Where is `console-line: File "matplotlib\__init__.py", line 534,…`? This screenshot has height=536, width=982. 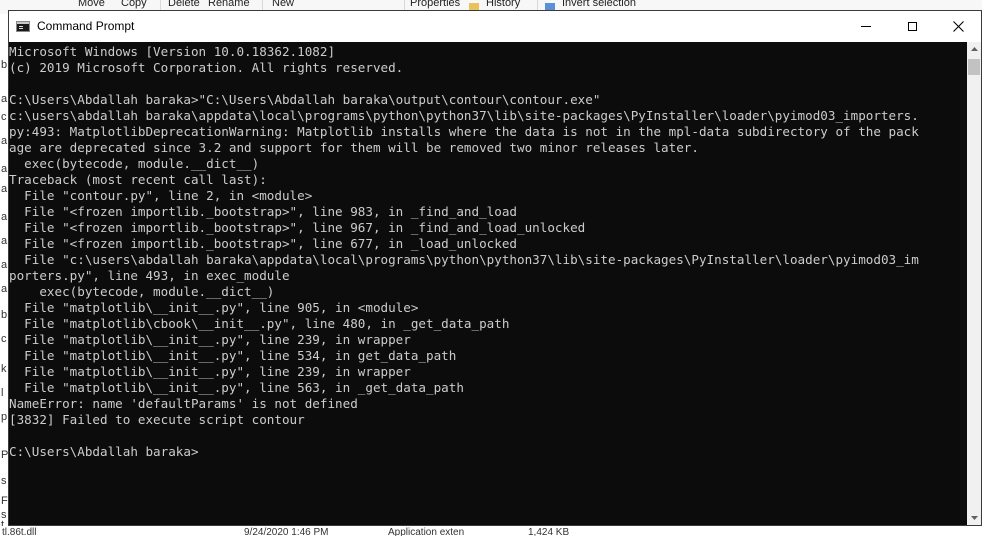 console-line: File "matplotlib\__init__.py", line 534,… is located at coordinates (233, 355).